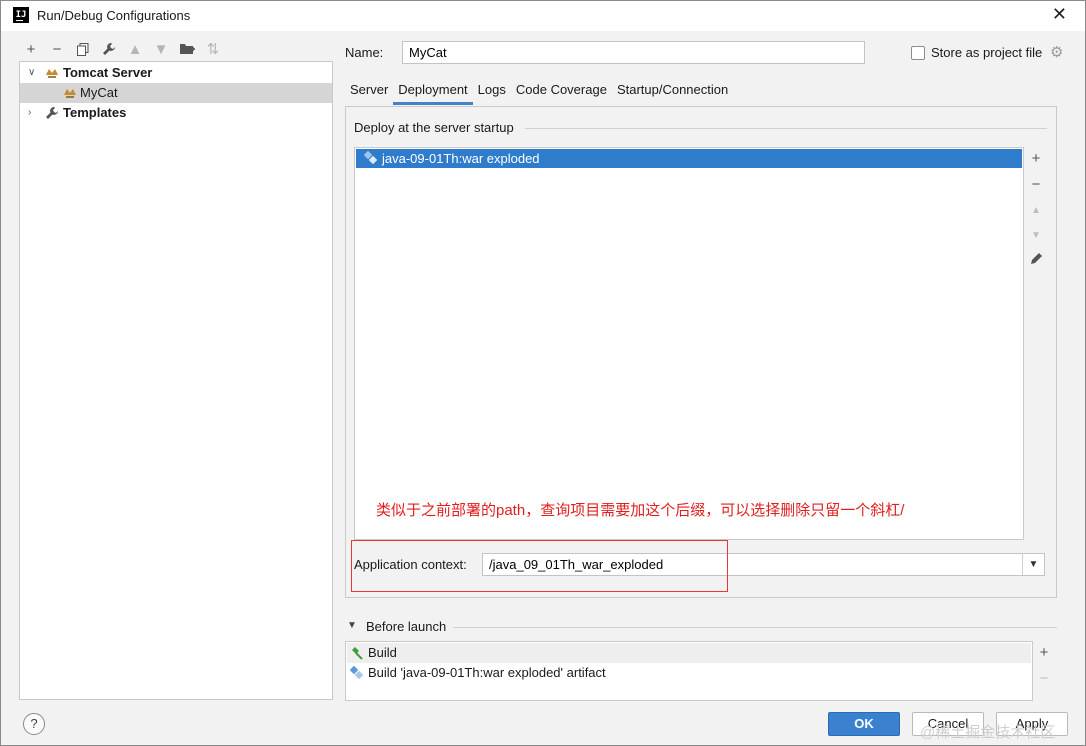  What do you see at coordinates (689, 653) in the screenshot?
I see `list-item: Build` at bounding box center [689, 653].